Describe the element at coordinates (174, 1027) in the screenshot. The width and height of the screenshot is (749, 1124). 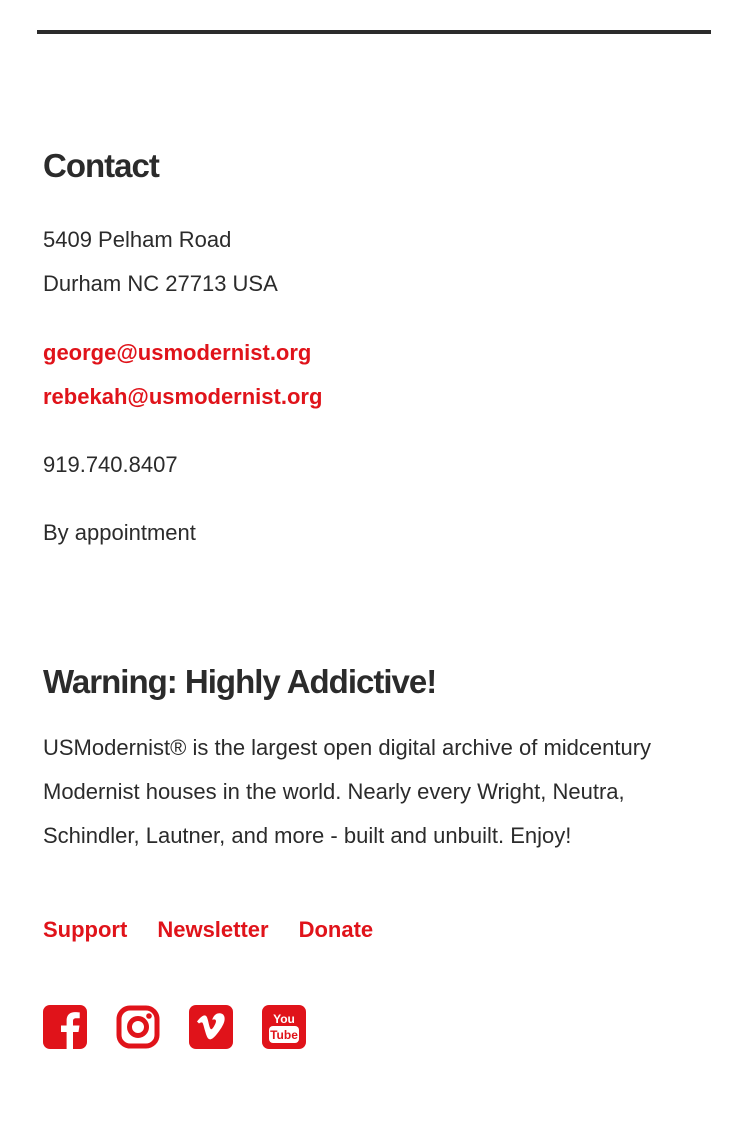
I see `social-links: You Tube` at that location.